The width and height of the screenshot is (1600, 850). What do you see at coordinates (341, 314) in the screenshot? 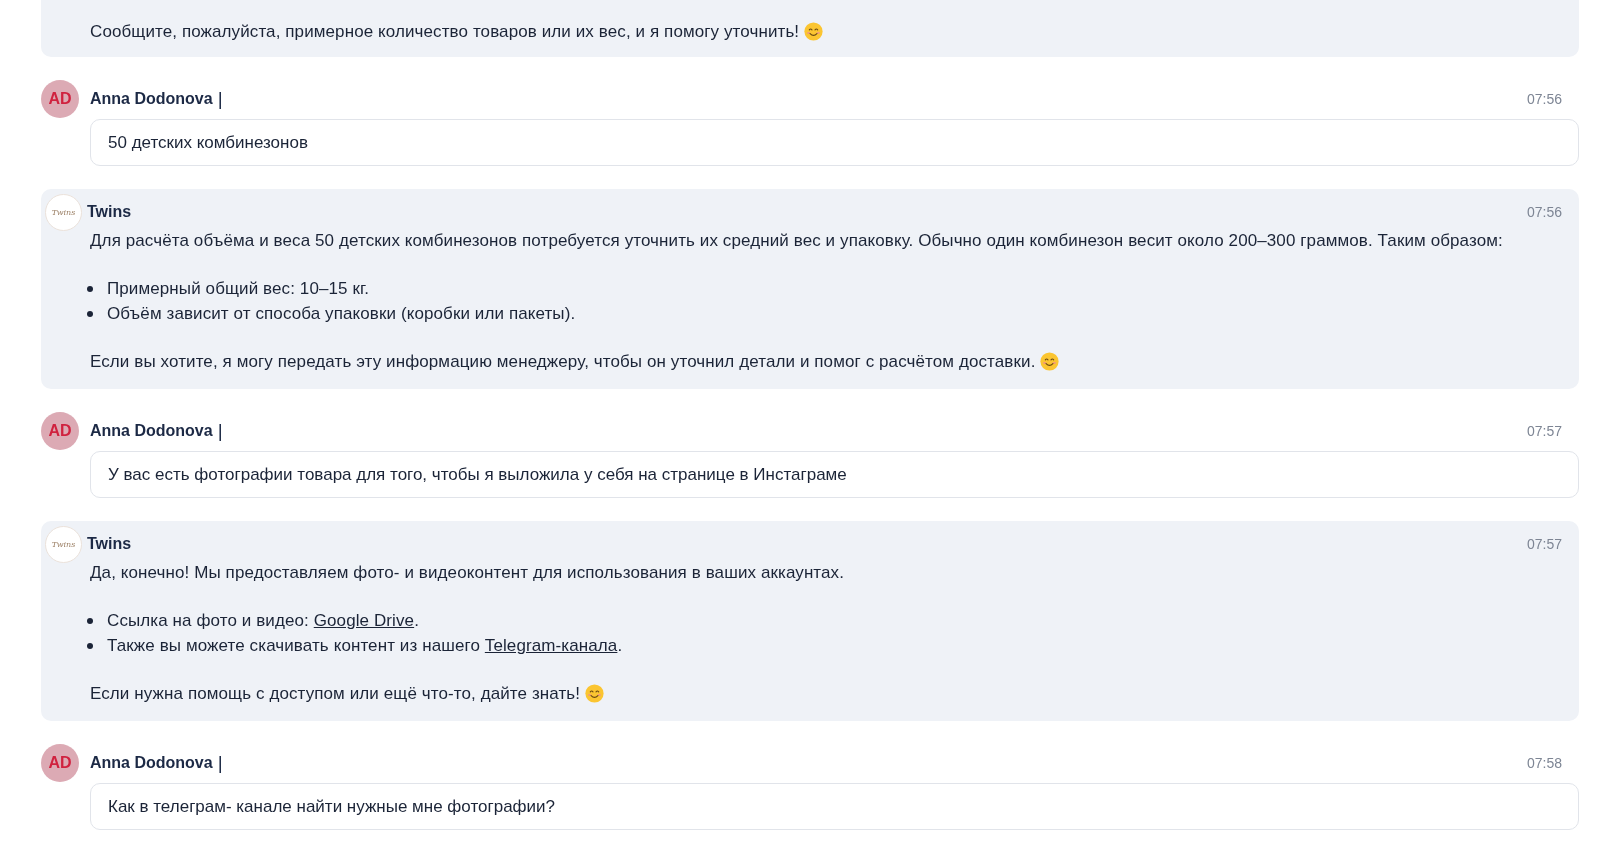
I see `list-item: Объём зависит от способа упаковки (коробки или пакеты).` at bounding box center [341, 314].